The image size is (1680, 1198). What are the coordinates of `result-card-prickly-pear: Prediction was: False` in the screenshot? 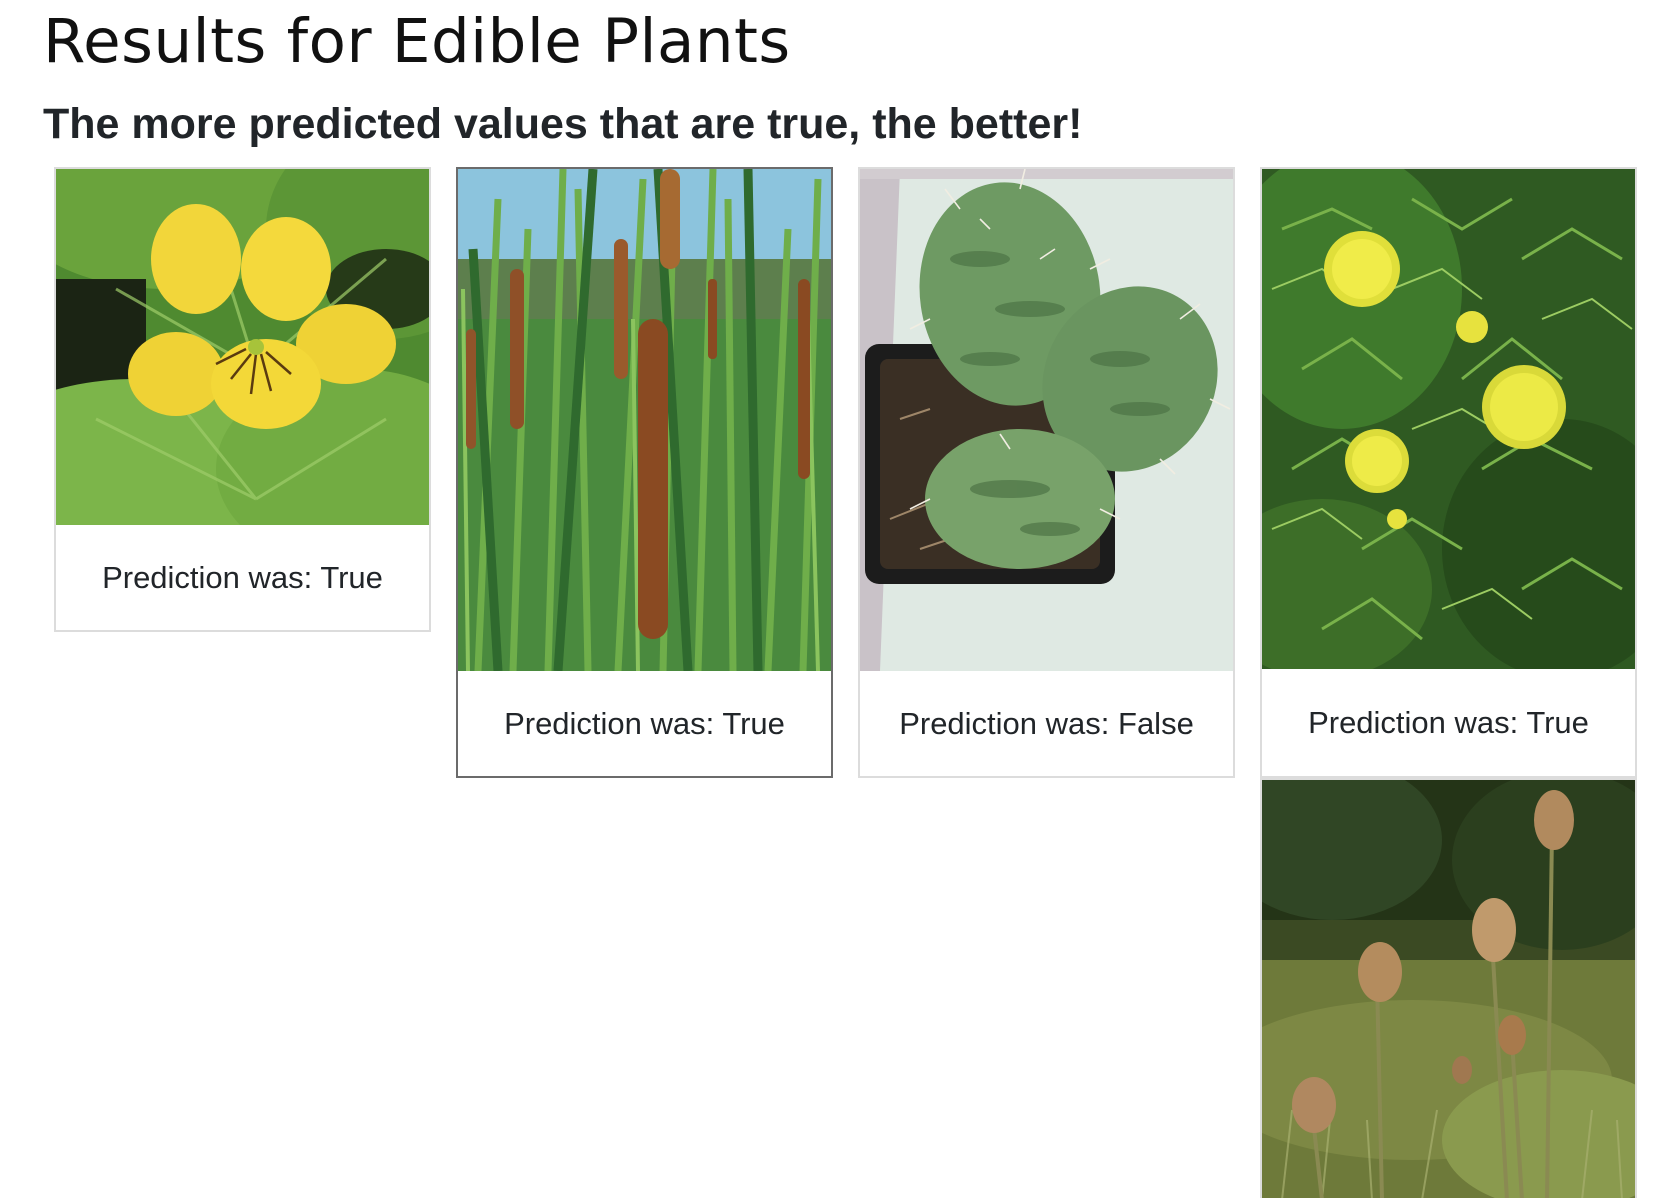 It's located at (1046, 472).